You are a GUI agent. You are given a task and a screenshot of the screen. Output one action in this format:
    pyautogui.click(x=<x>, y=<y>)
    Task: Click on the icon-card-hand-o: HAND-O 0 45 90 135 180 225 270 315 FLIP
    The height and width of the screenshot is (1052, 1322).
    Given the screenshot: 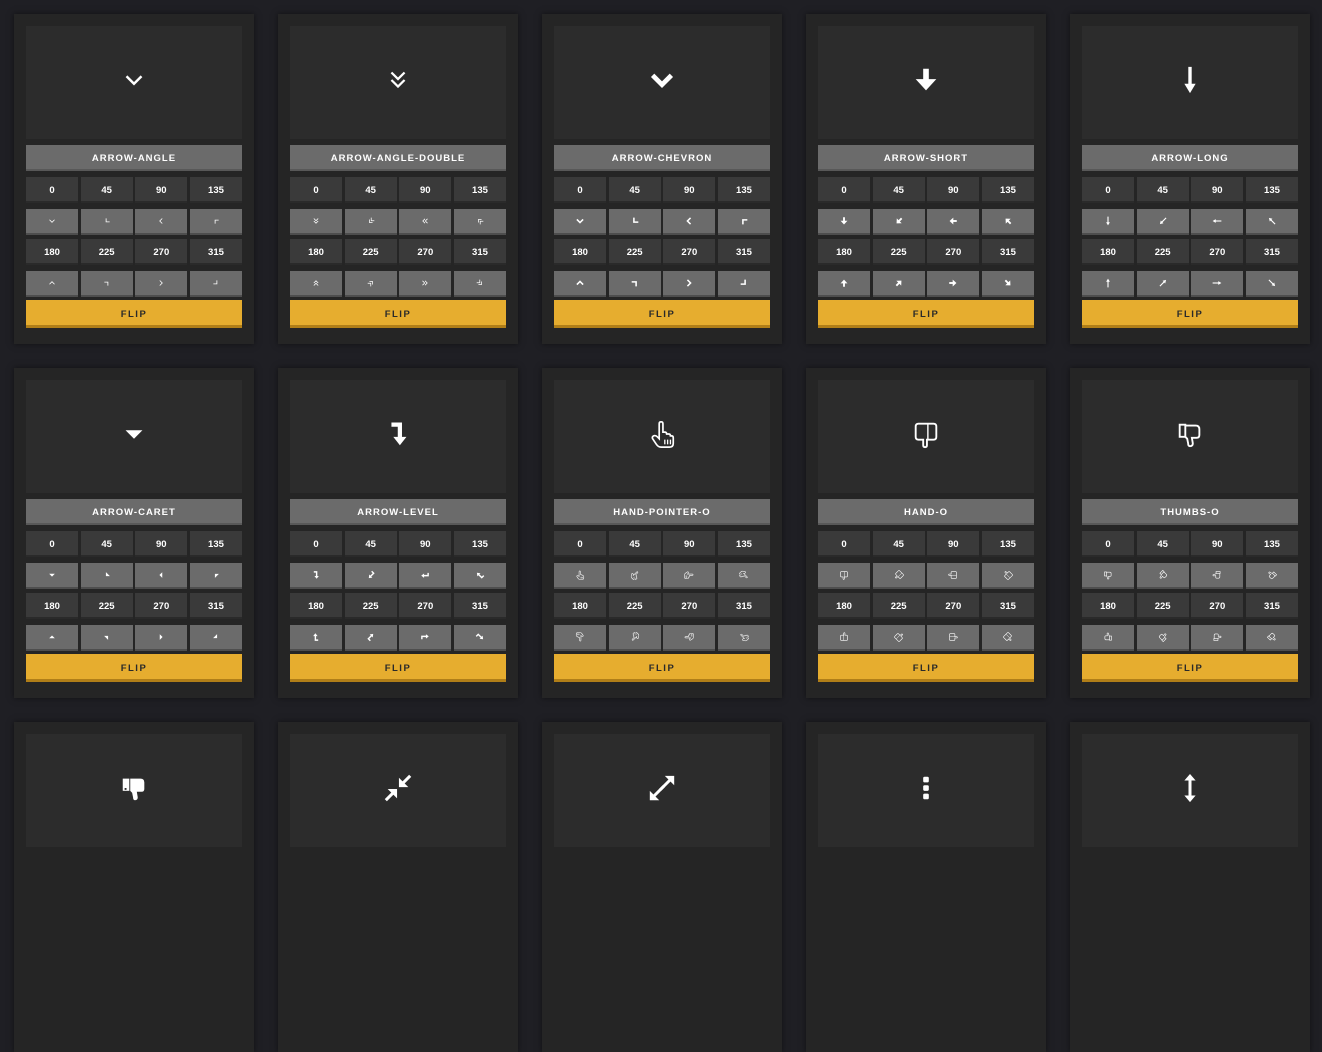 What is the action you would take?
    pyautogui.click(x=926, y=533)
    